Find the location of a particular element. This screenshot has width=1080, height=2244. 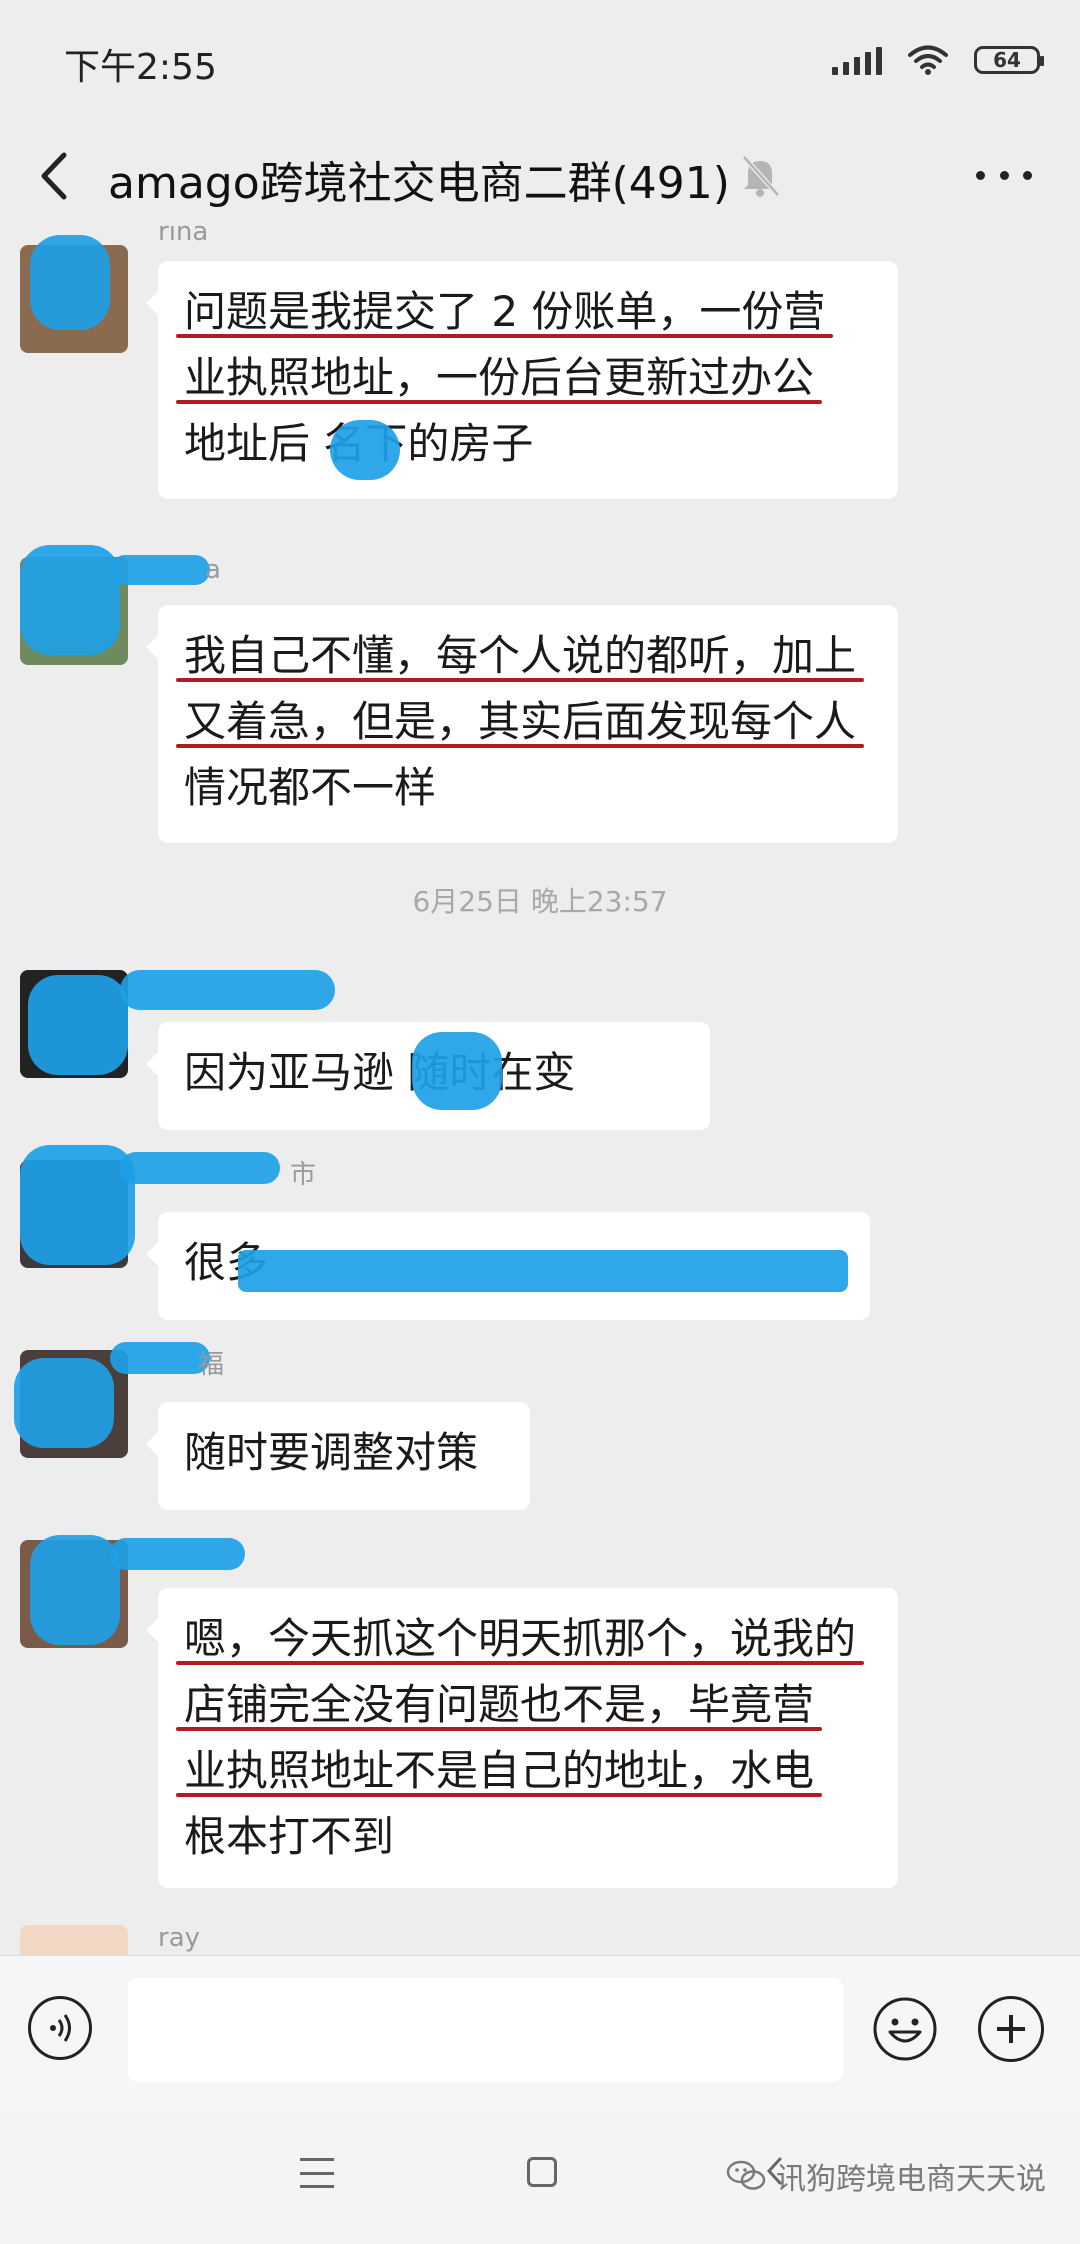

message-line: 根本打不到 is located at coordinates (289, 1836).